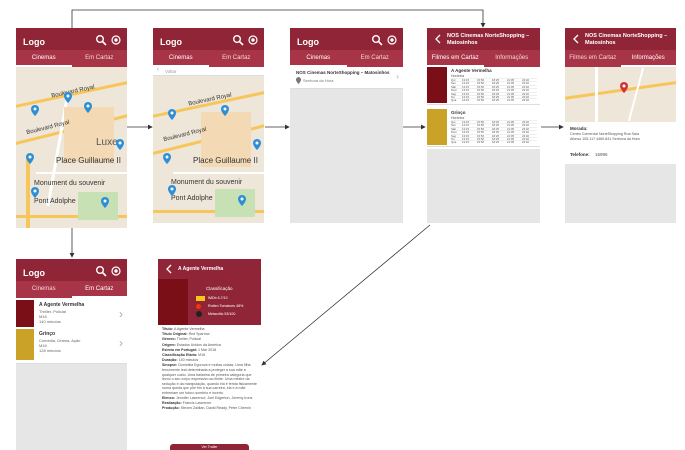  I want to click on classification-label: Classificação, so click(219, 288).